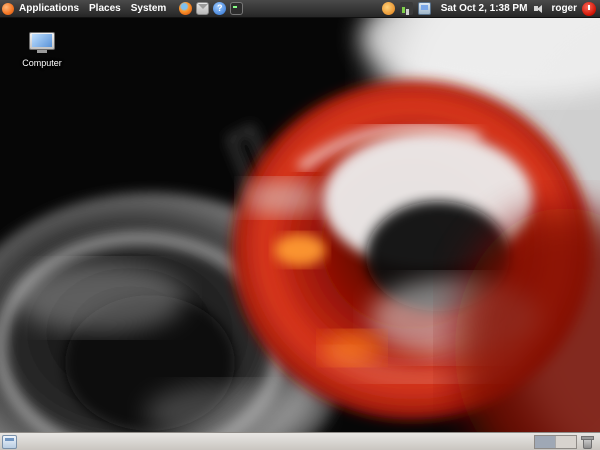  I want to click on volume-icon, so click(539, 8).